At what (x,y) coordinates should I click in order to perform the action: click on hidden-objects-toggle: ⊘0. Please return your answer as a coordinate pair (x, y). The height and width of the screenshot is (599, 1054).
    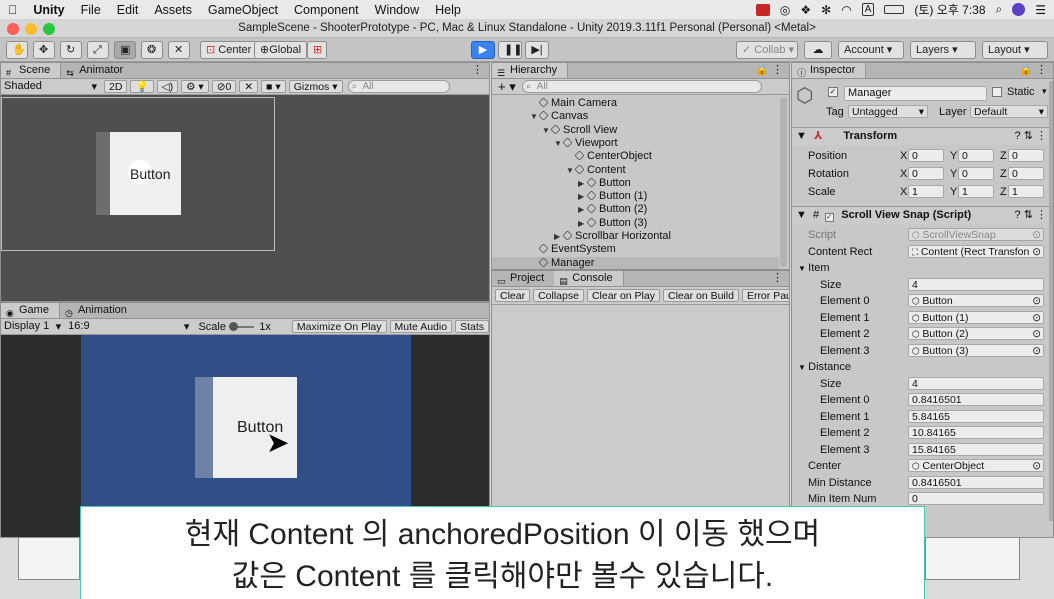
    Looking at the image, I should click on (224, 86).